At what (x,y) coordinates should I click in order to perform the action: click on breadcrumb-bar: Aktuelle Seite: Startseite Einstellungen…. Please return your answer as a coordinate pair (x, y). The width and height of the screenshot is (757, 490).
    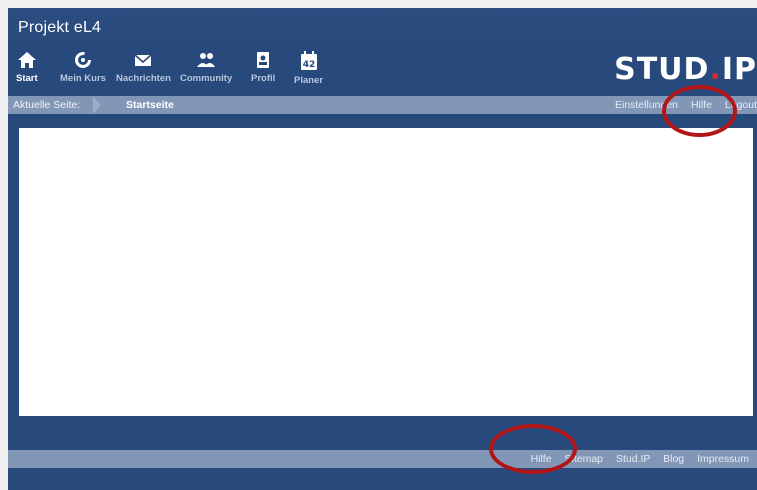
    Looking at the image, I should click on (382, 105).